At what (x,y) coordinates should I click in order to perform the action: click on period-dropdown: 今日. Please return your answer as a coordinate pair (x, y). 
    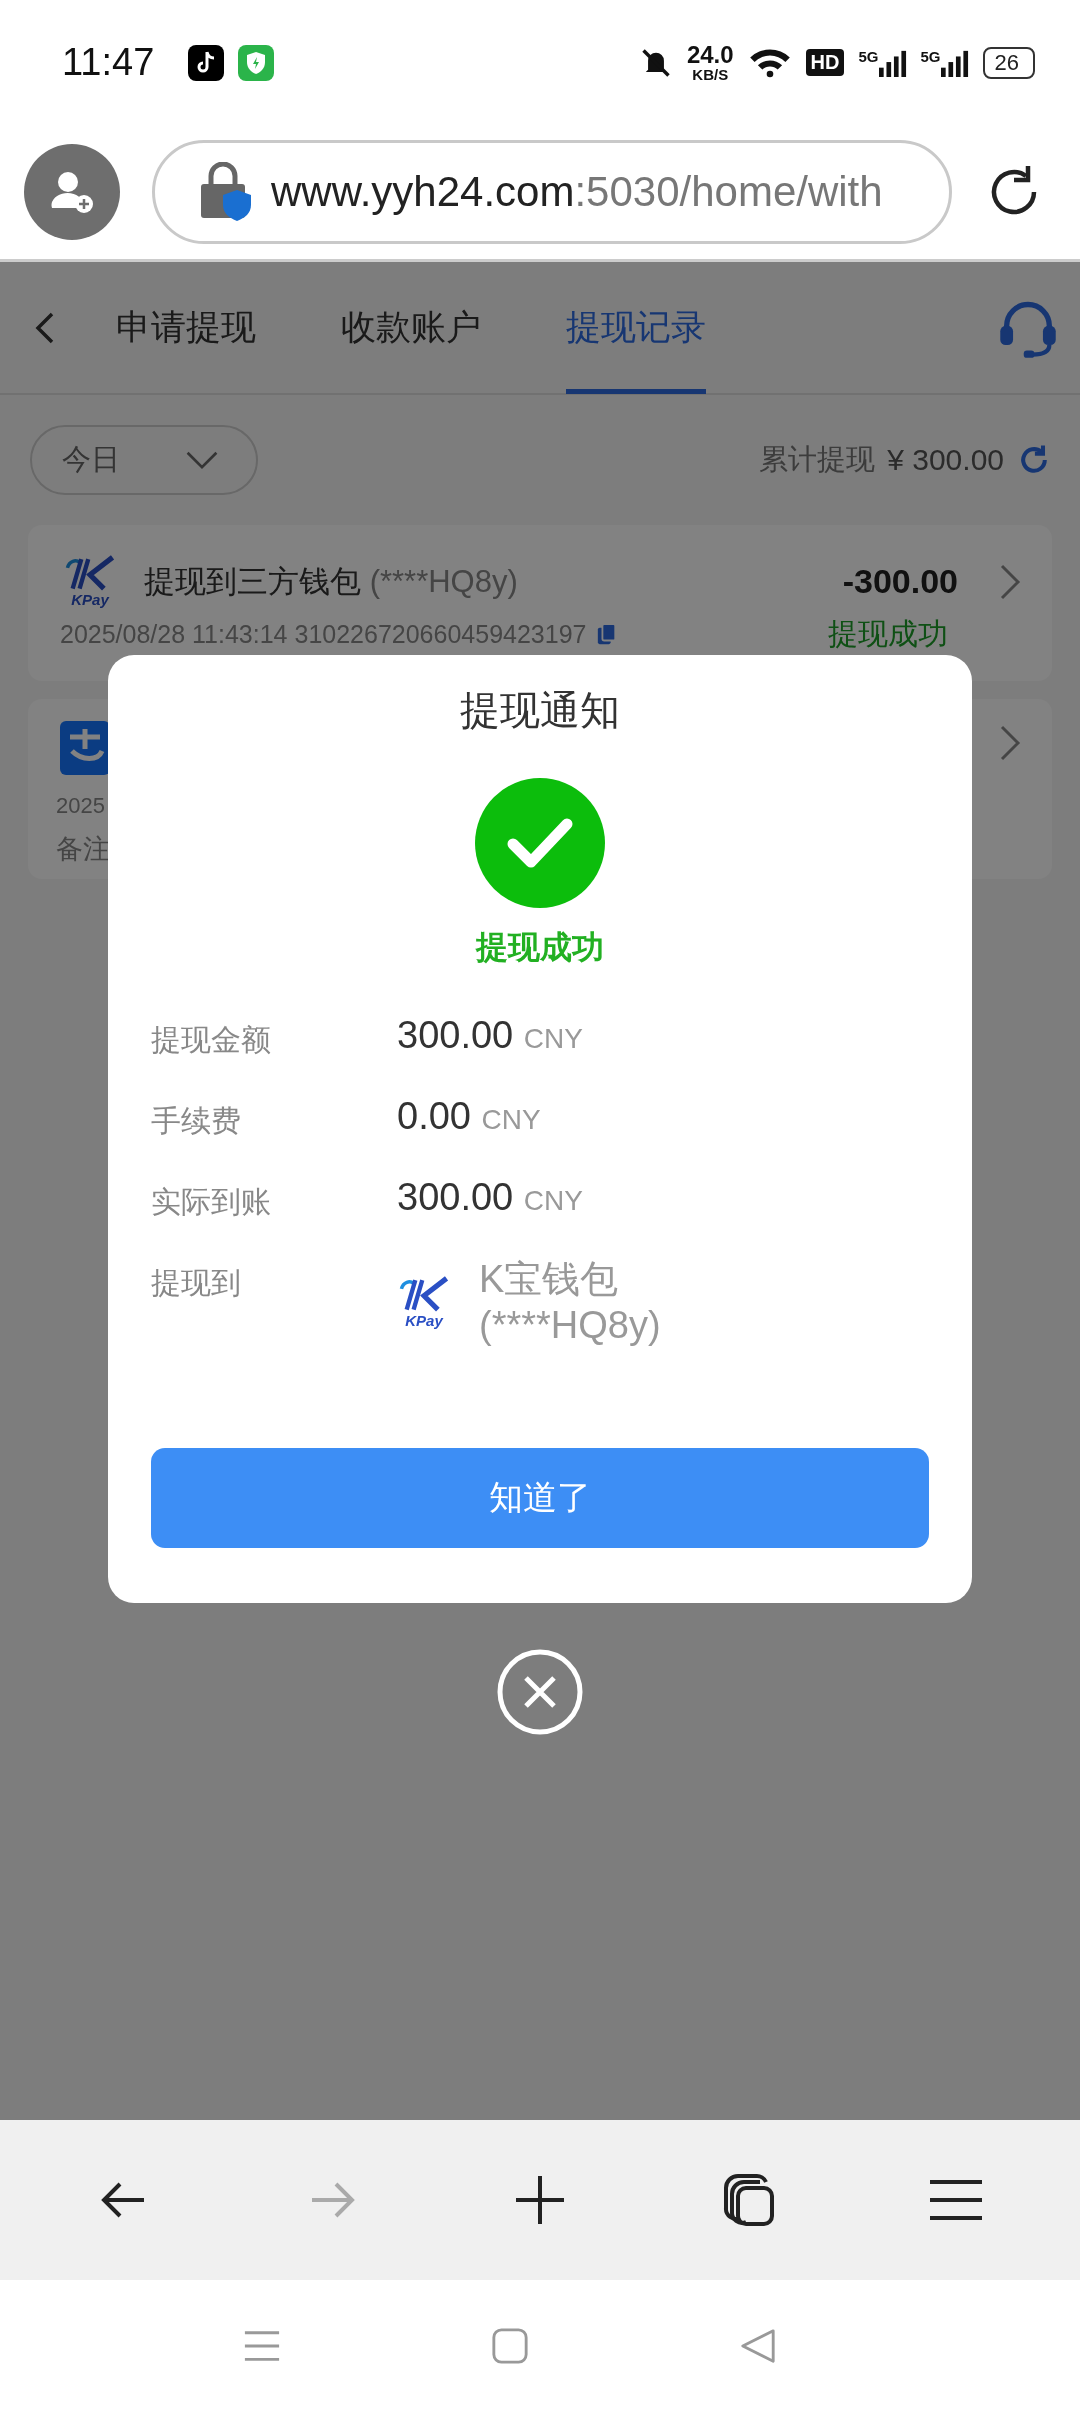
    Looking at the image, I should click on (144, 460).